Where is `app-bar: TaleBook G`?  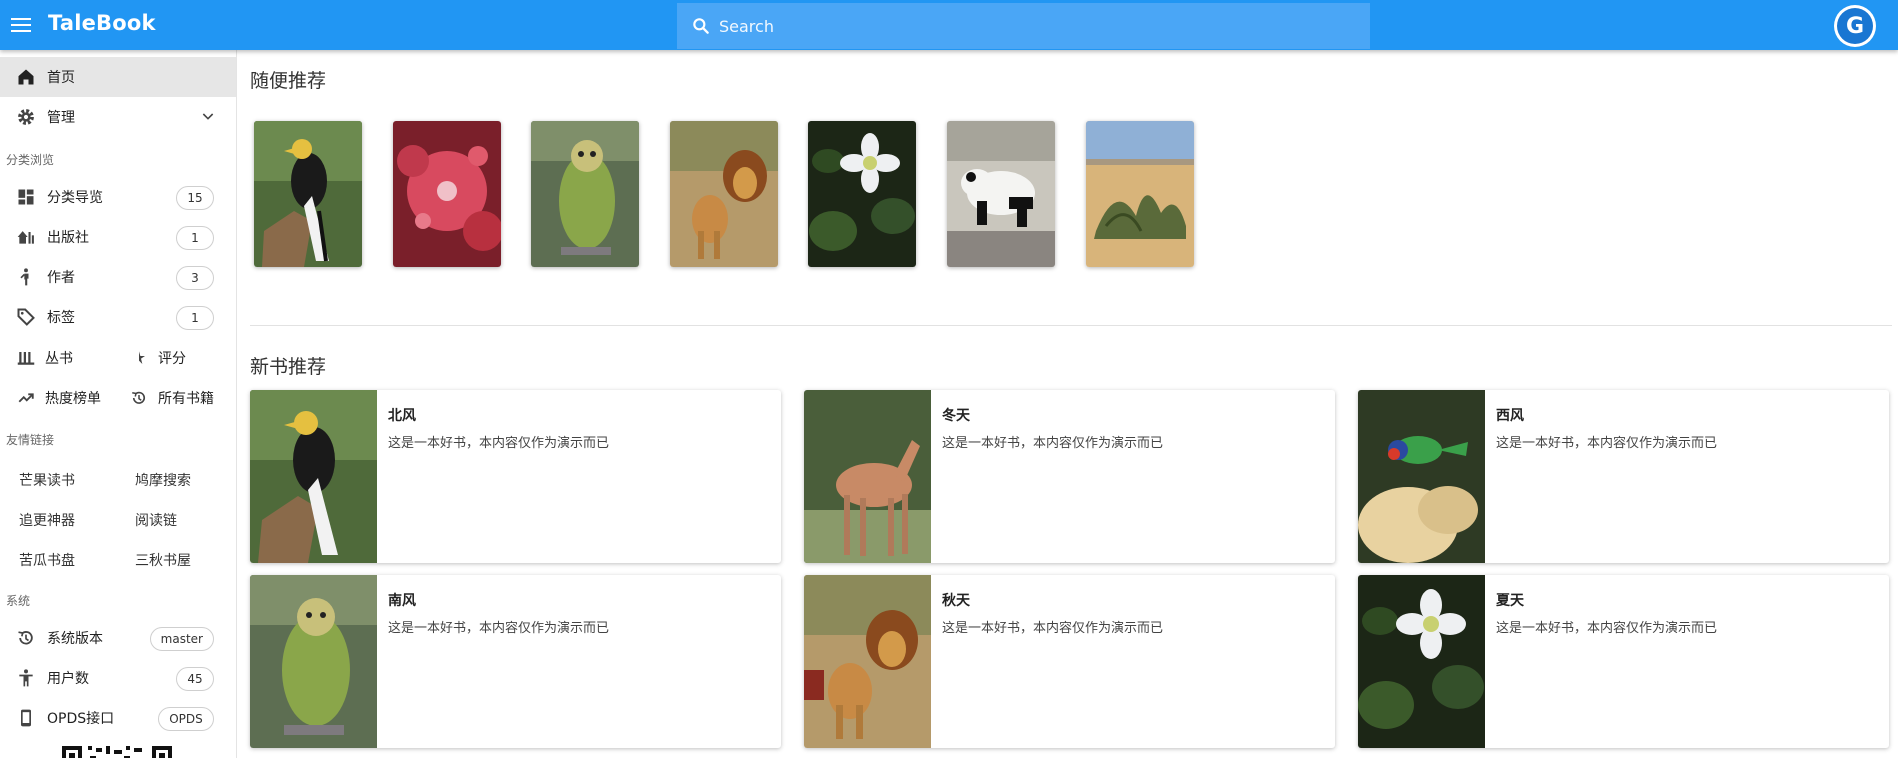 app-bar: TaleBook G is located at coordinates (949, 25).